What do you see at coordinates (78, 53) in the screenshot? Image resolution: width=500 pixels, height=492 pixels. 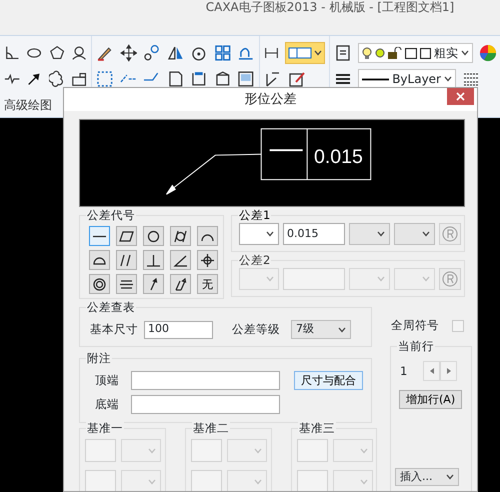 I see `magnifier-person-icon` at bounding box center [78, 53].